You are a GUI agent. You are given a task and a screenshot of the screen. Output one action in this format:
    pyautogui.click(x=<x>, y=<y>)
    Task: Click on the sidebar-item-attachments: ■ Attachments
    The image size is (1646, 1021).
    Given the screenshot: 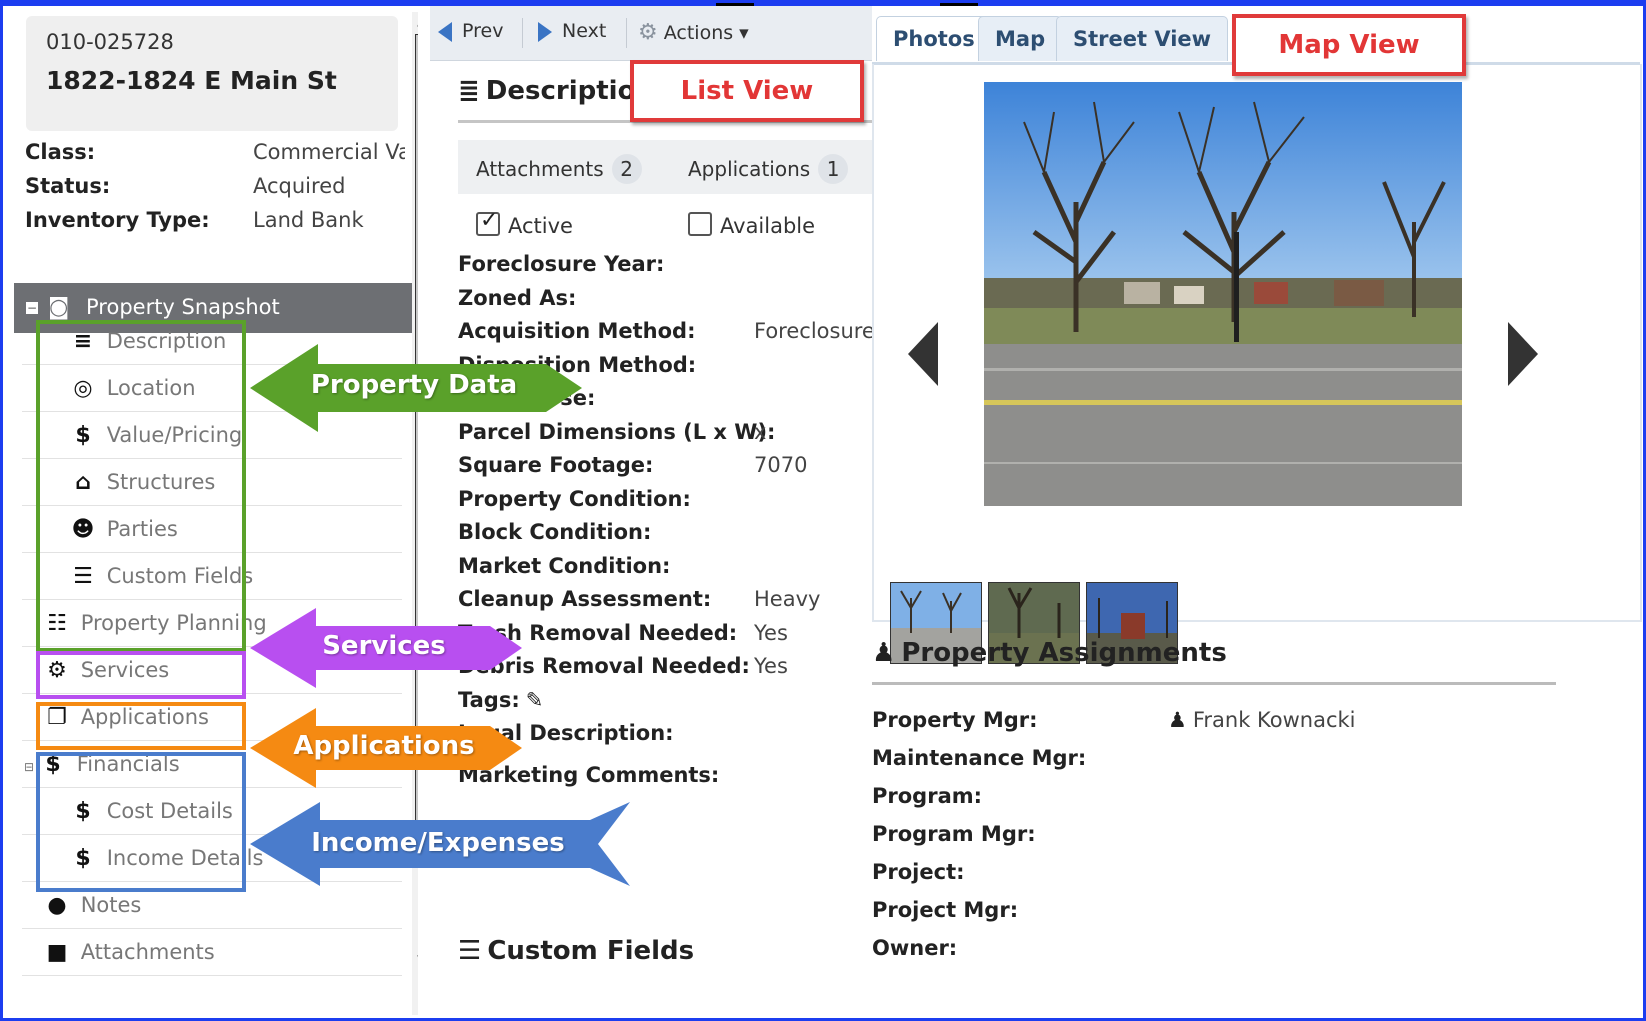 What is the action you would take?
    pyautogui.click(x=127, y=952)
    